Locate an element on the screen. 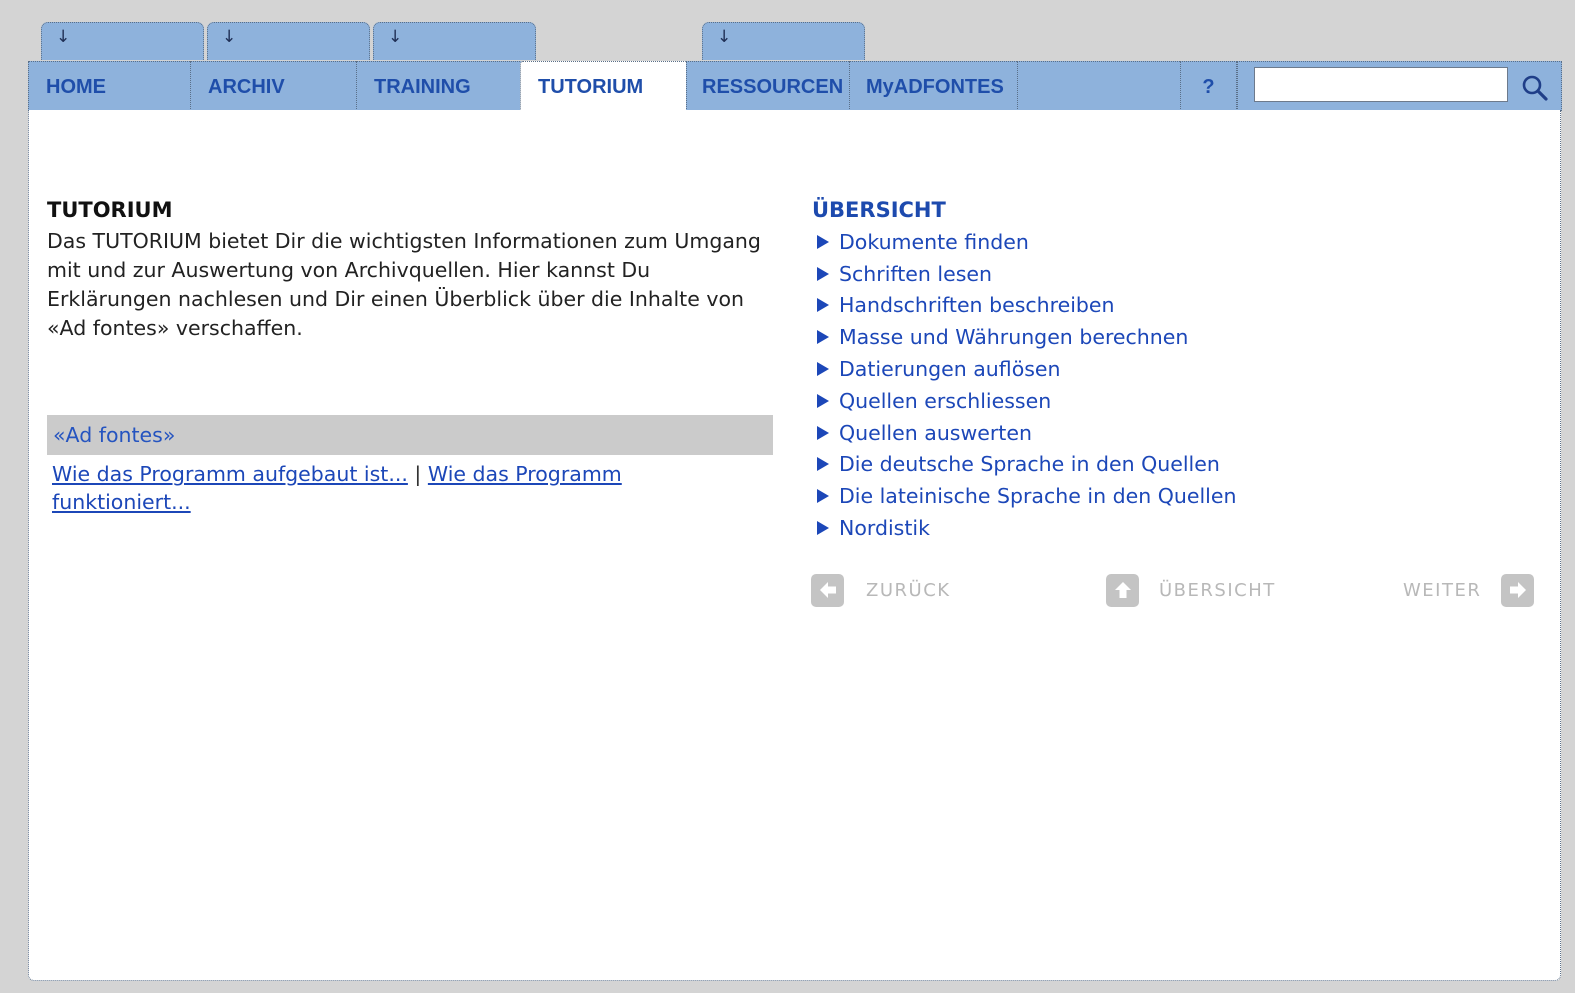 This screenshot has width=1575, height=993. tab-training: TRAINING is located at coordinates (439, 86).